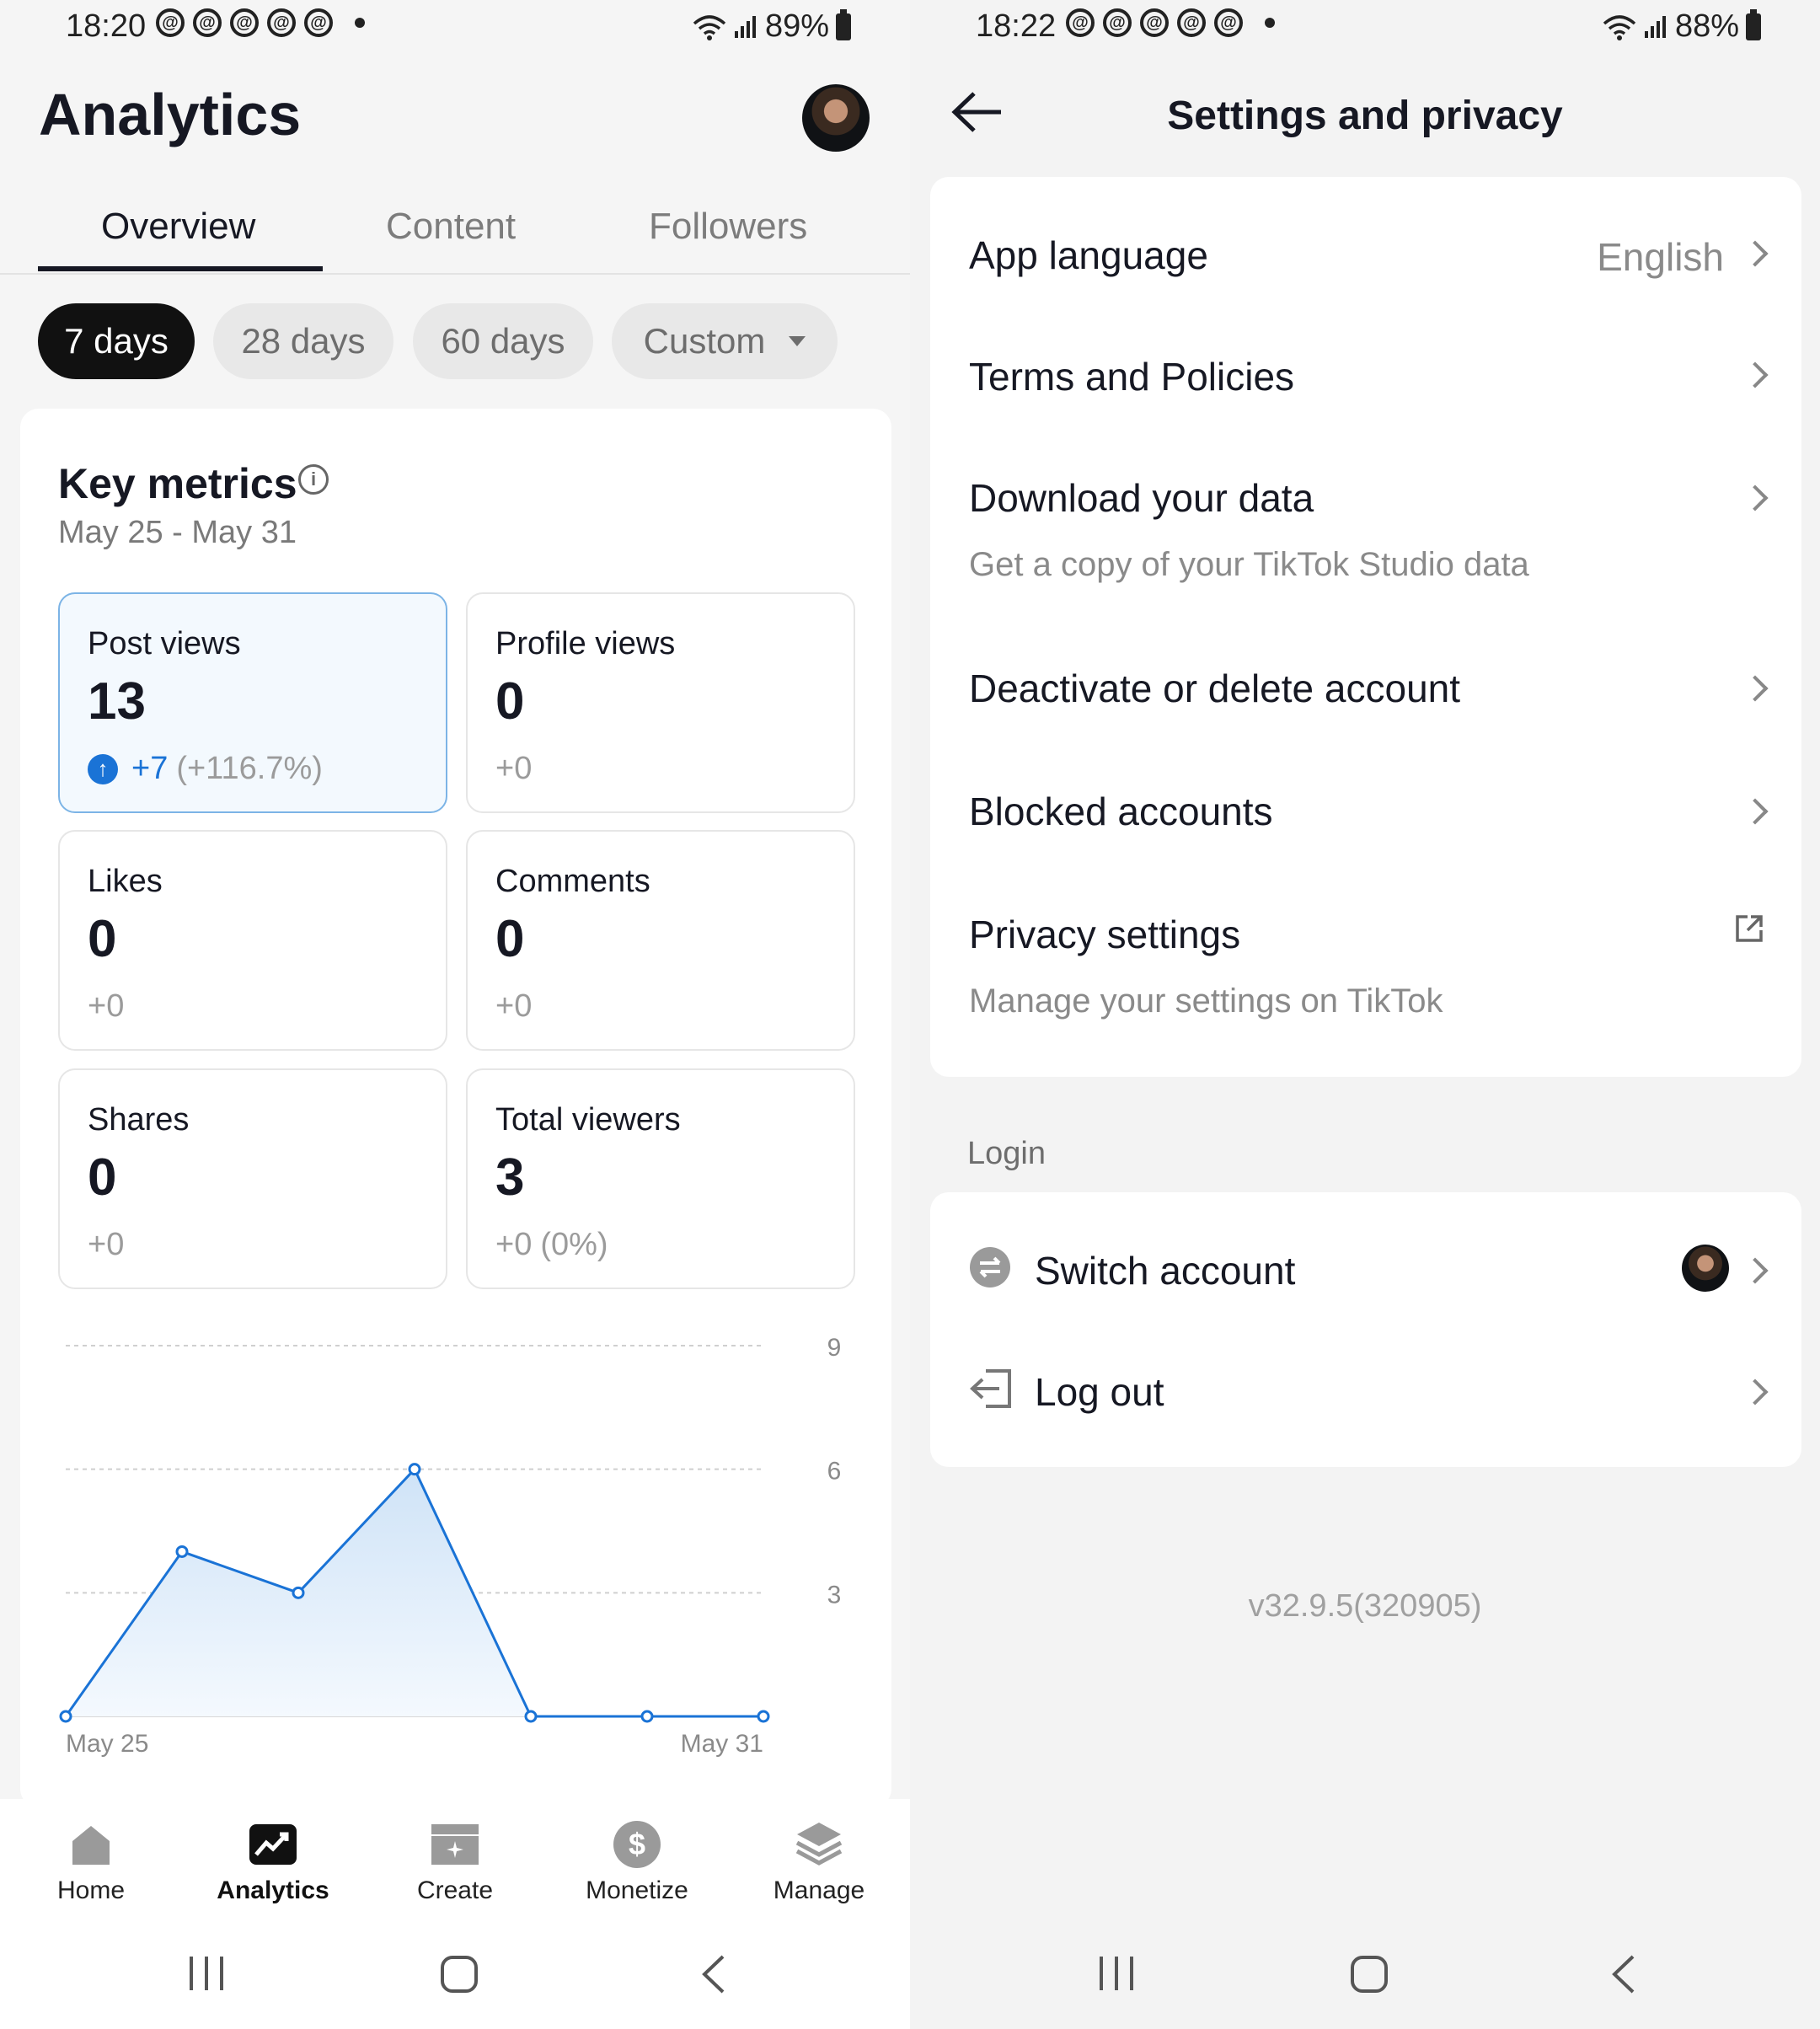 This screenshot has width=1820, height=2029. What do you see at coordinates (728, 227) in the screenshot?
I see `tab-followers: Followers` at bounding box center [728, 227].